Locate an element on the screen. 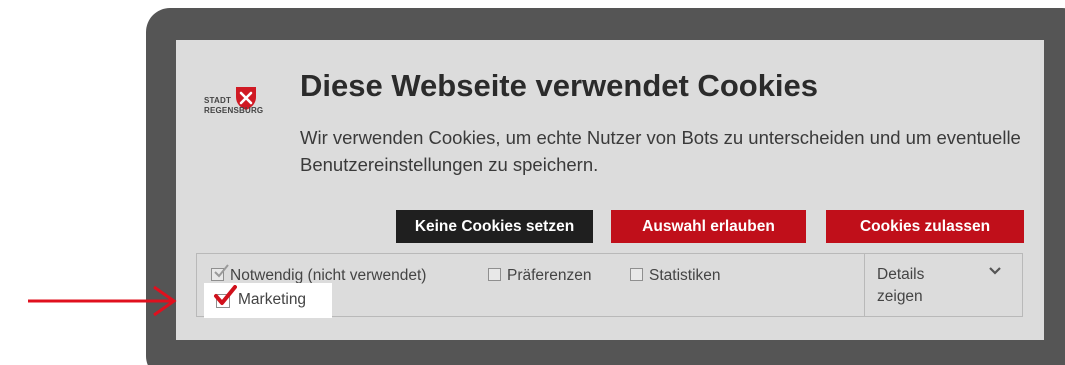 This screenshot has height=365, width=1065. marketing-label: Marketing is located at coordinates (272, 299).